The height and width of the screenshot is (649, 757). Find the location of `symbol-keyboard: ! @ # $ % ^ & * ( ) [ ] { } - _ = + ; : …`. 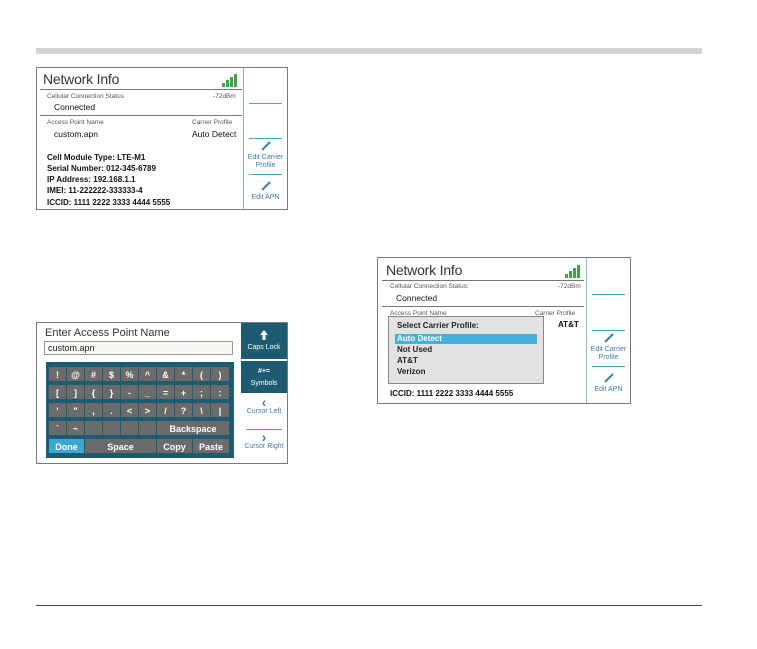

symbol-keyboard: ! @ # $ % ^ & * ( ) [ ] { } - _ = + ; : … is located at coordinates (140, 410).